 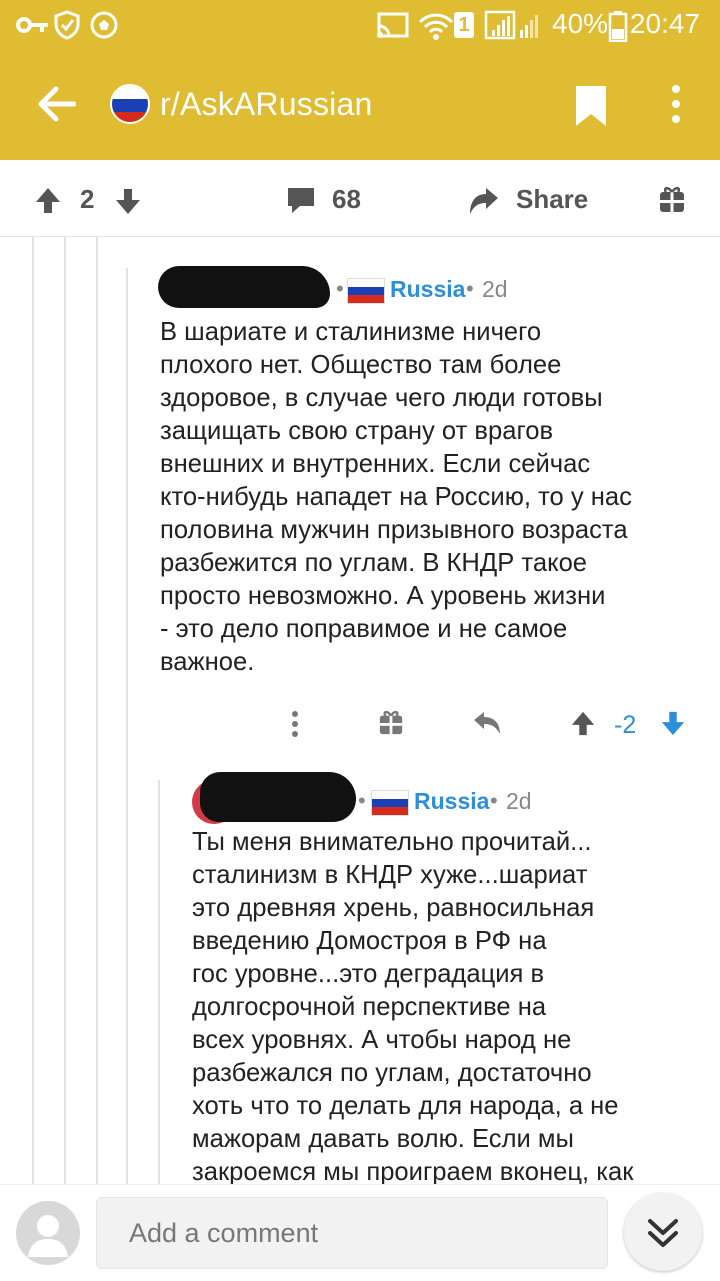 I want to click on comment-count: 68, so click(x=346, y=199).